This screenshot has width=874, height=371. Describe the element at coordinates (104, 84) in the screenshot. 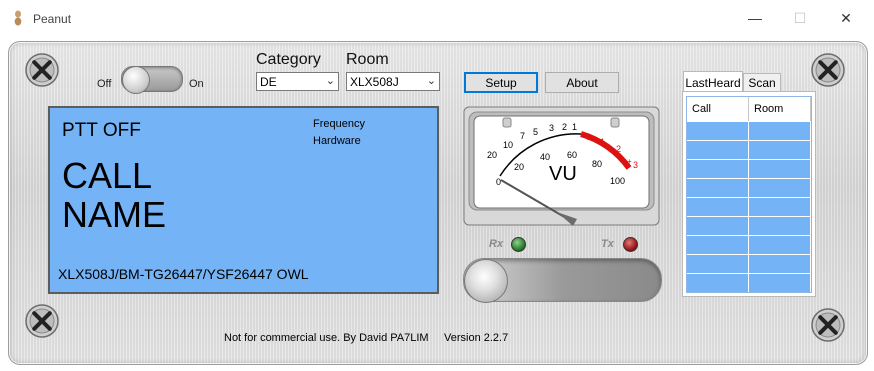

I see `power-off-label: Off` at that location.